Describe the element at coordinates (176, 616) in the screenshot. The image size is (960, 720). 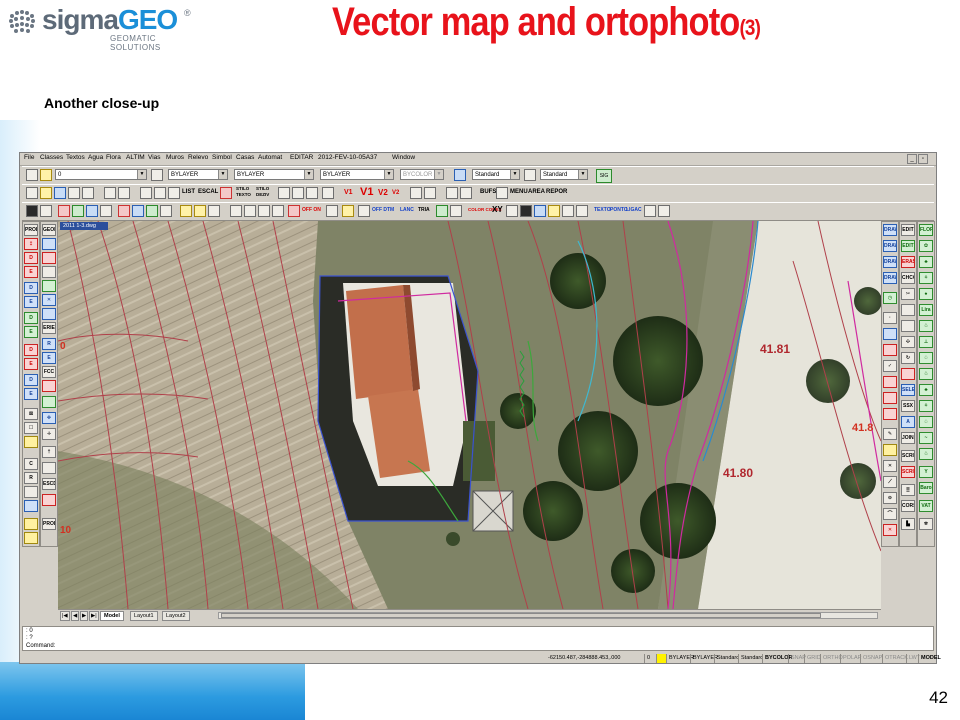
I see `tab-layout2: Layout2` at that location.